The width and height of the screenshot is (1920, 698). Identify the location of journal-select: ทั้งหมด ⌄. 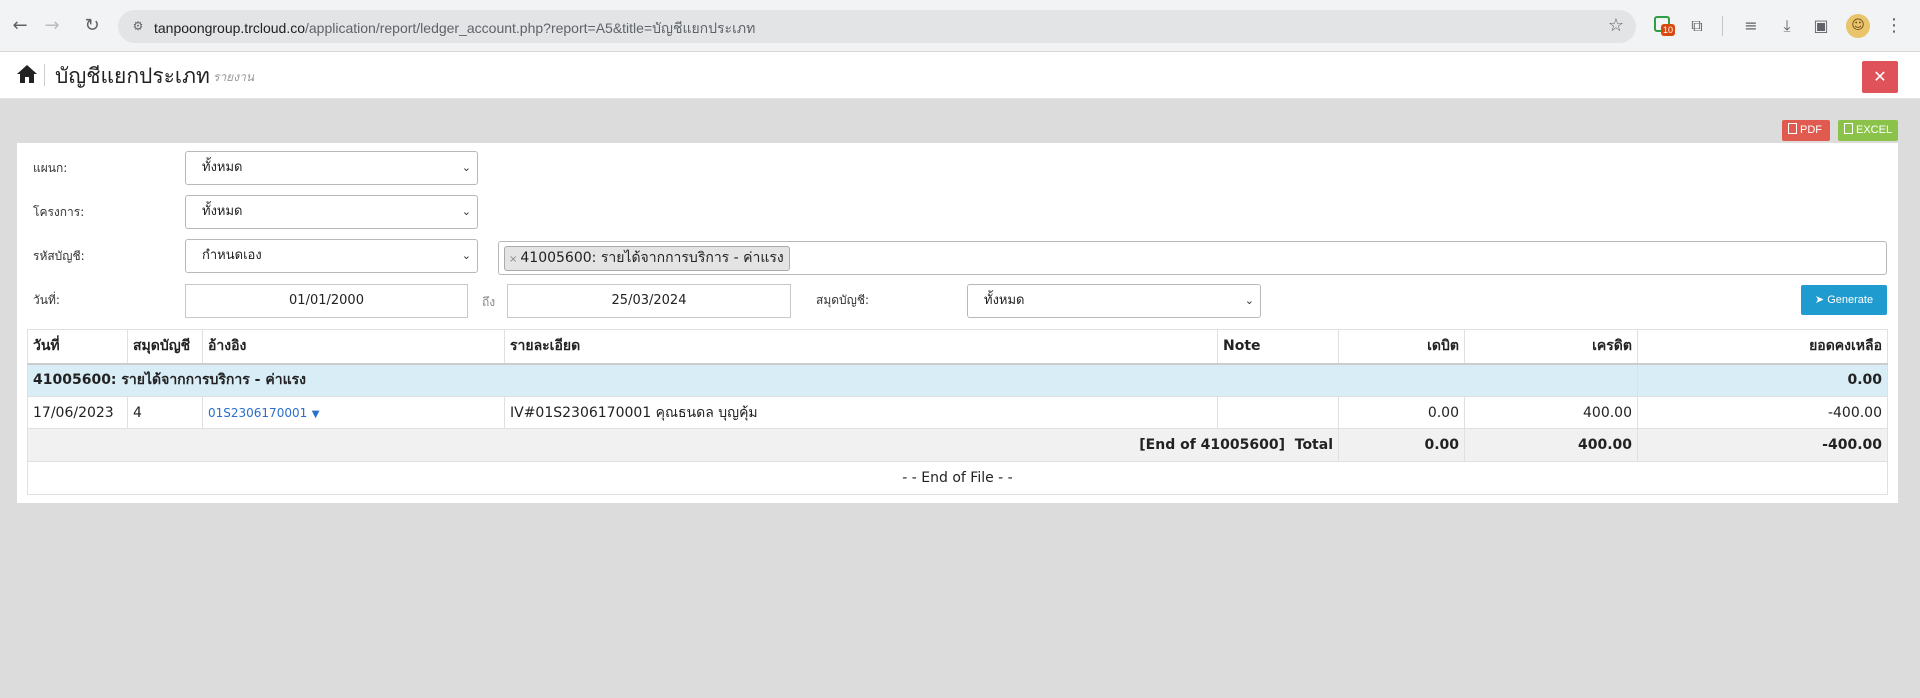
(1114, 301).